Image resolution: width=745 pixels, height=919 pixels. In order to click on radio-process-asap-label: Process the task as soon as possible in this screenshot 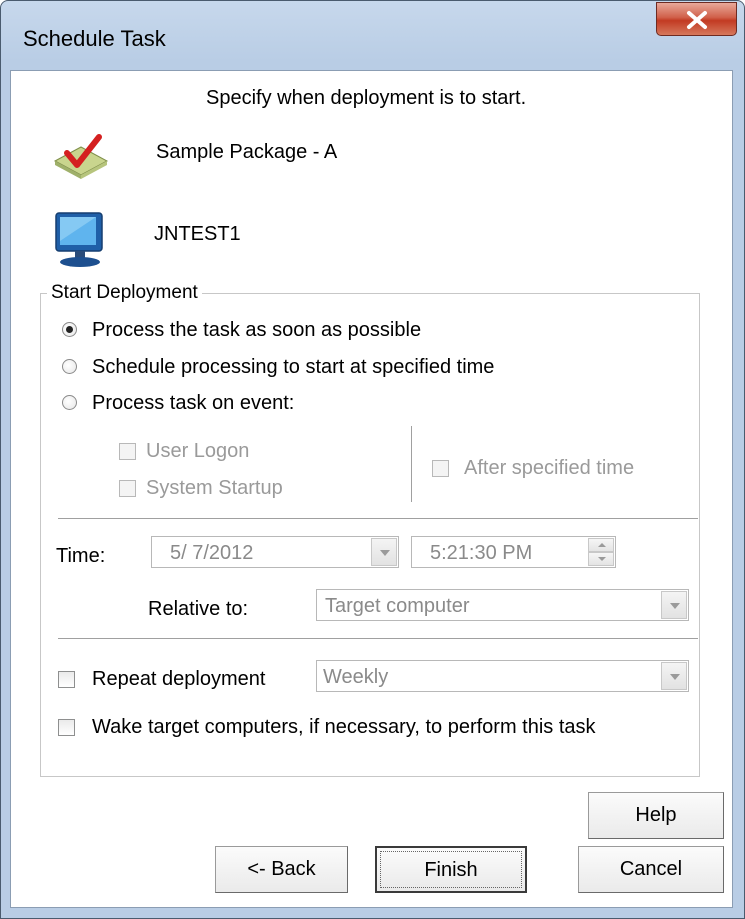, I will do `click(256, 330)`.